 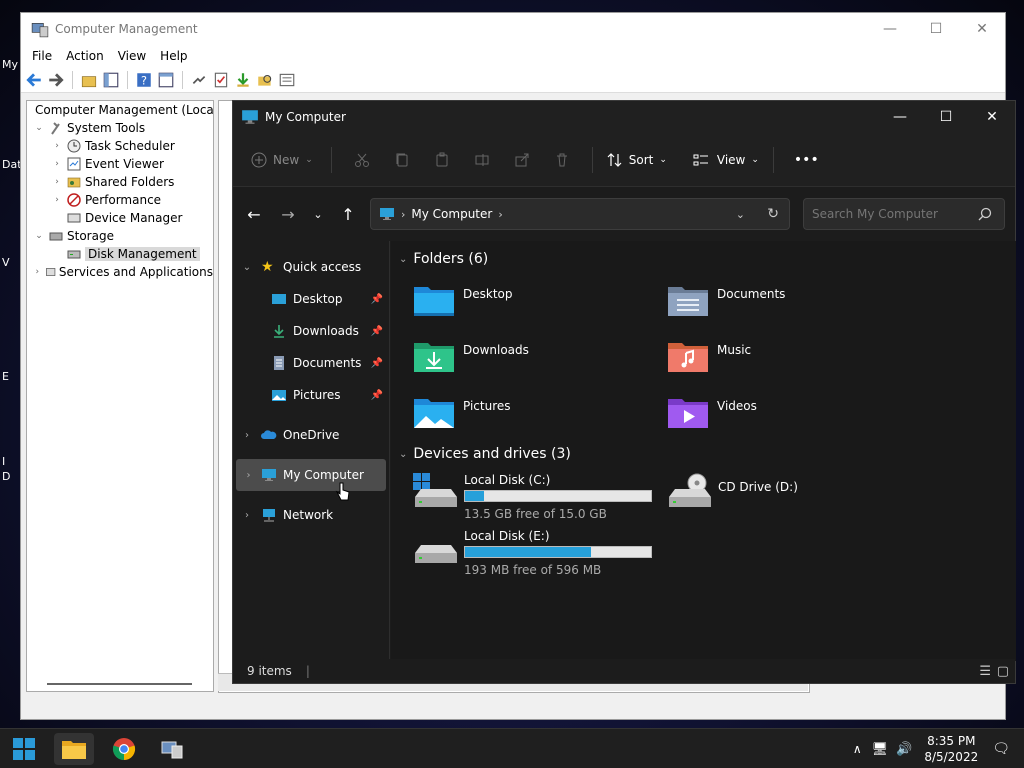 I want to click on desktop-icon-label: I, so click(x=3, y=461).